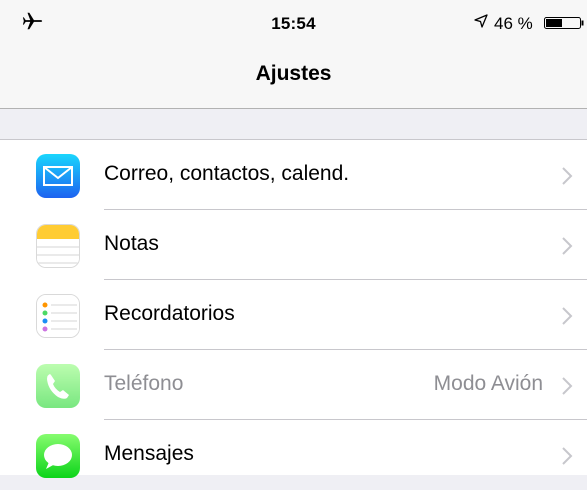 The image size is (587, 490). Describe the element at coordinates (58, 246) in the screenshot. I see `notes-icon` at that location.